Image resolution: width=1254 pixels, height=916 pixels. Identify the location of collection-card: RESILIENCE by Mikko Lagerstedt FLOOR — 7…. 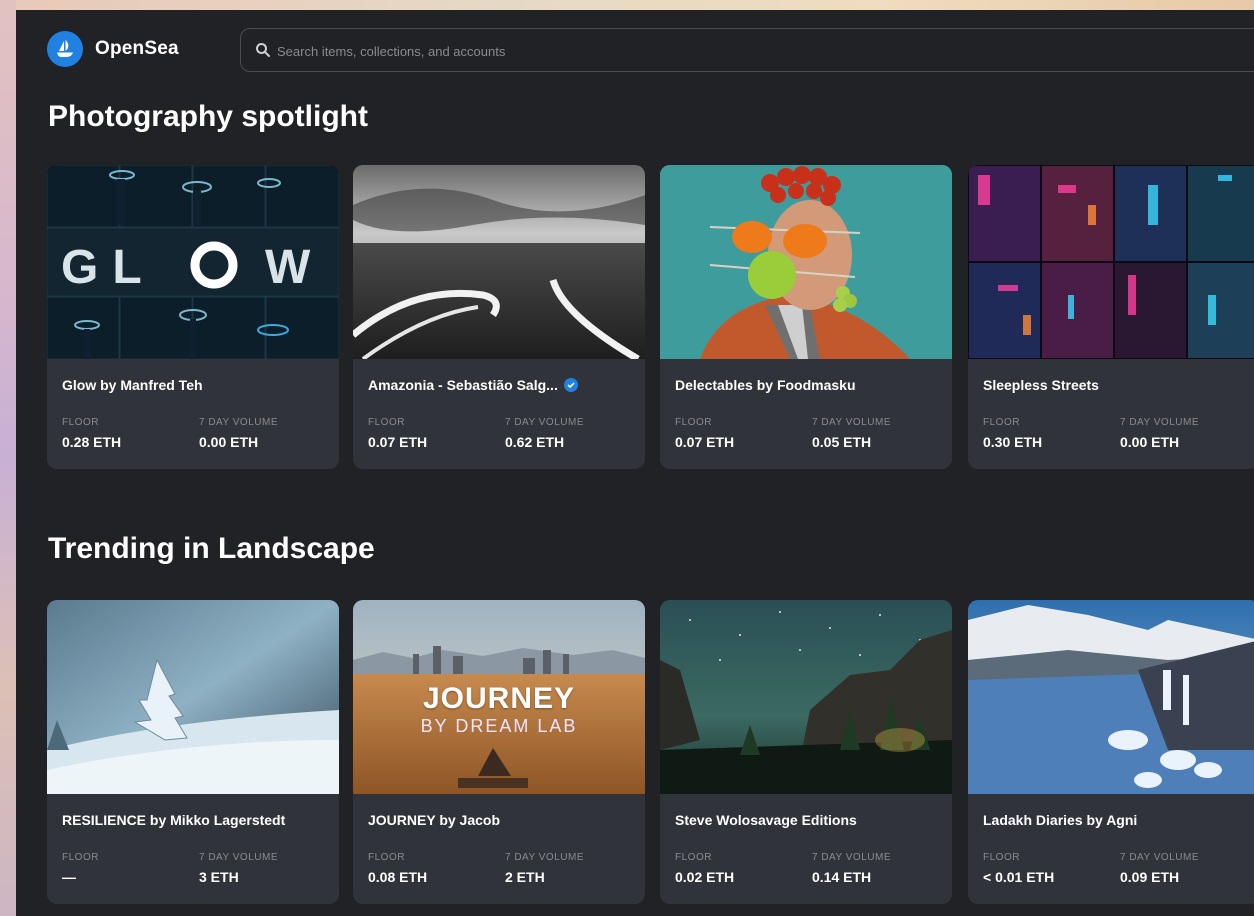
(193, 752).